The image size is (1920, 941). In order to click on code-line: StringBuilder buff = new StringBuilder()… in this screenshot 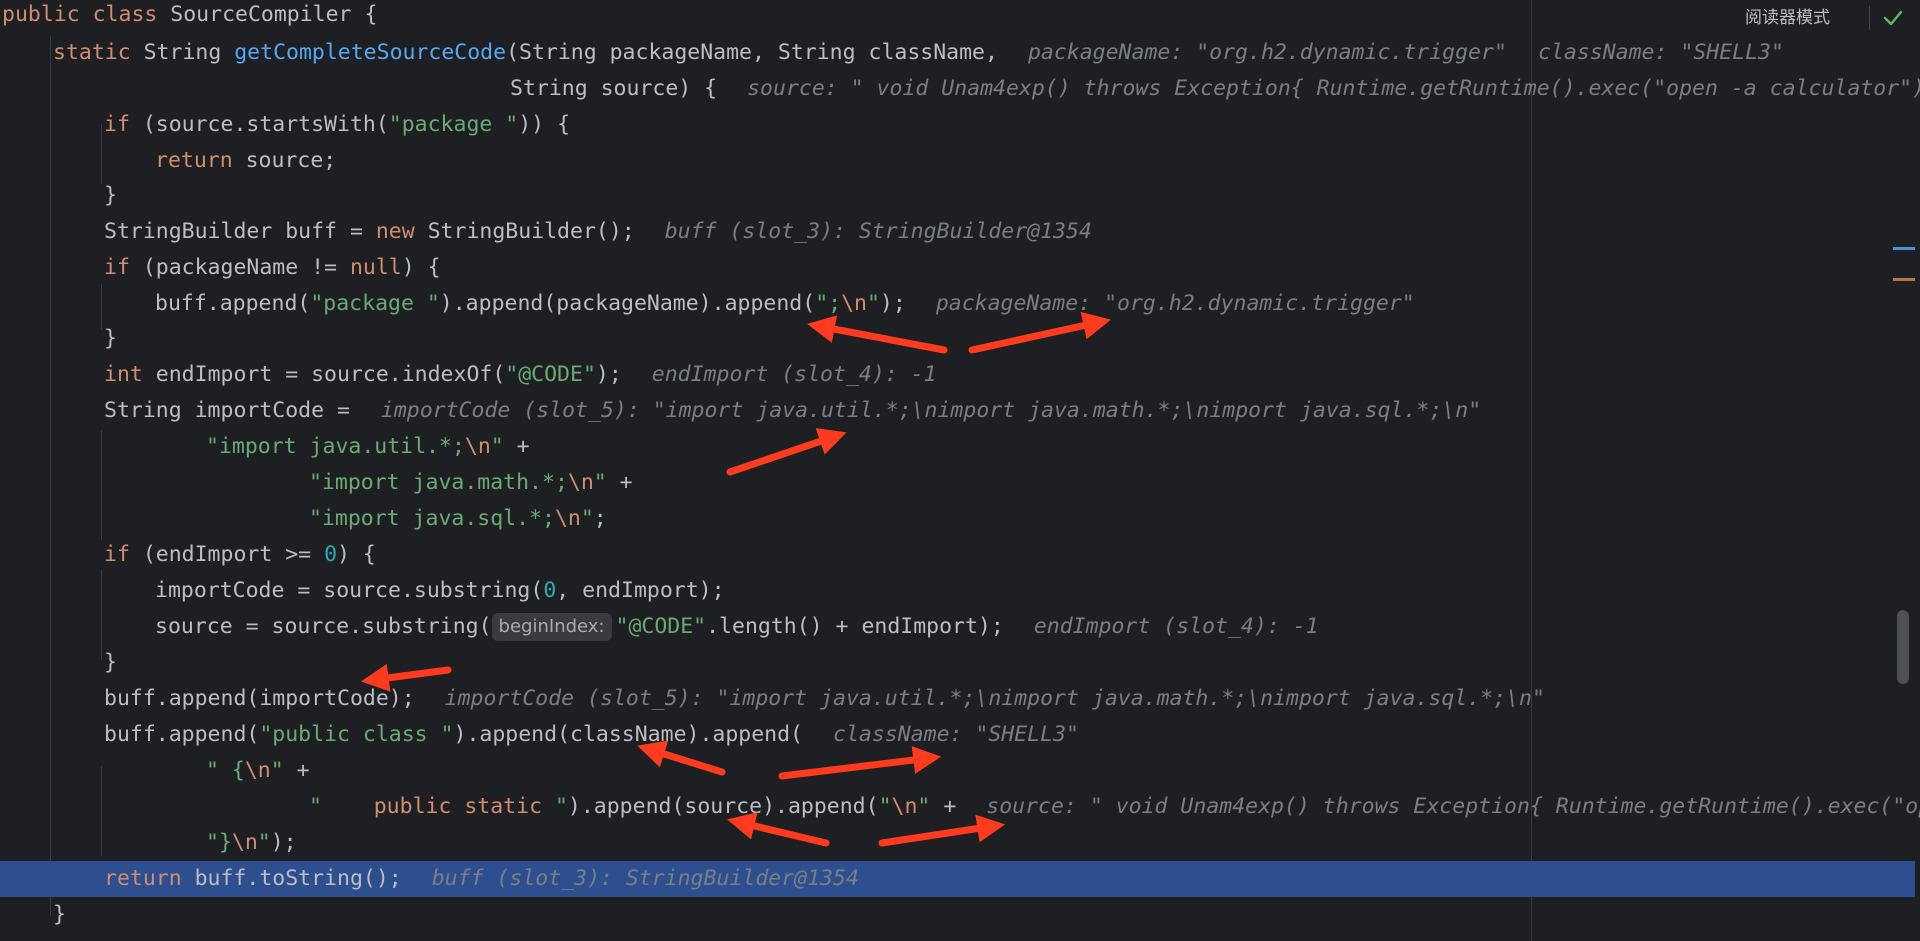, I will do `click(598, 232)`.